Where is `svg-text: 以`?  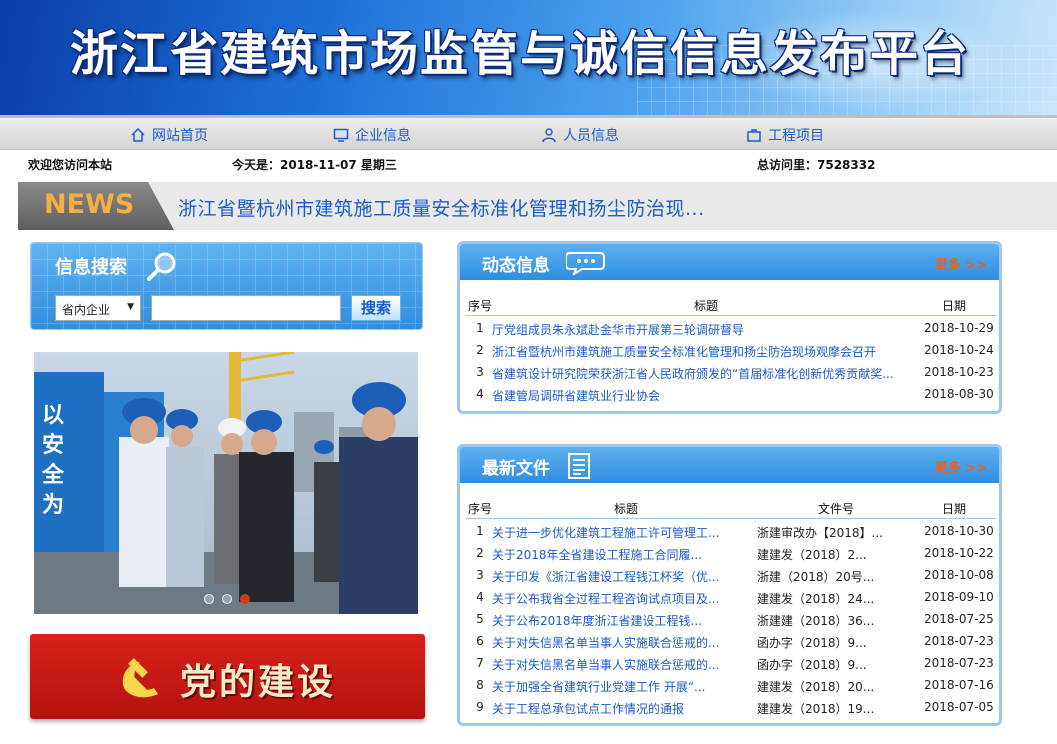 svg-text: 以 is located at coordinates (53, 415).